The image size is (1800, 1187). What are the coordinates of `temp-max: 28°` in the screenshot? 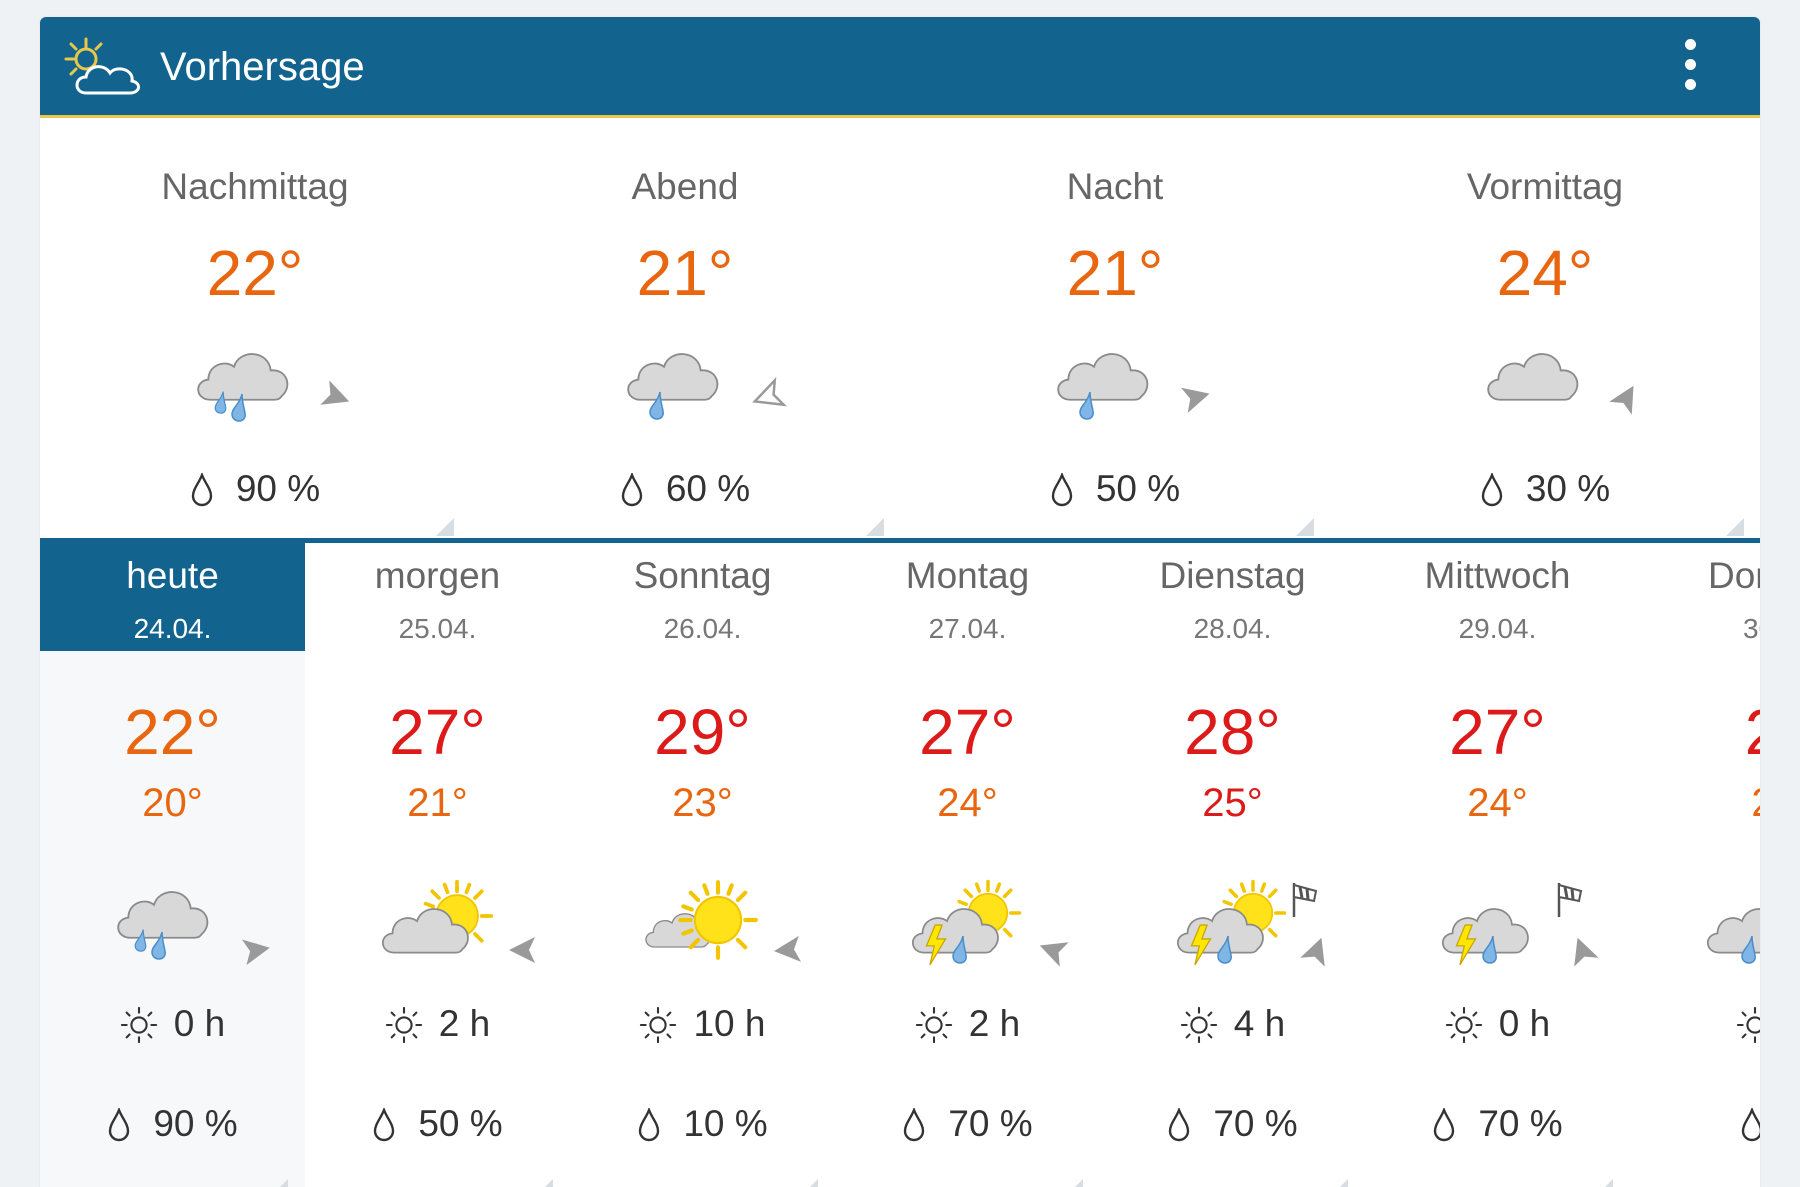 It's located at (1232, 732).